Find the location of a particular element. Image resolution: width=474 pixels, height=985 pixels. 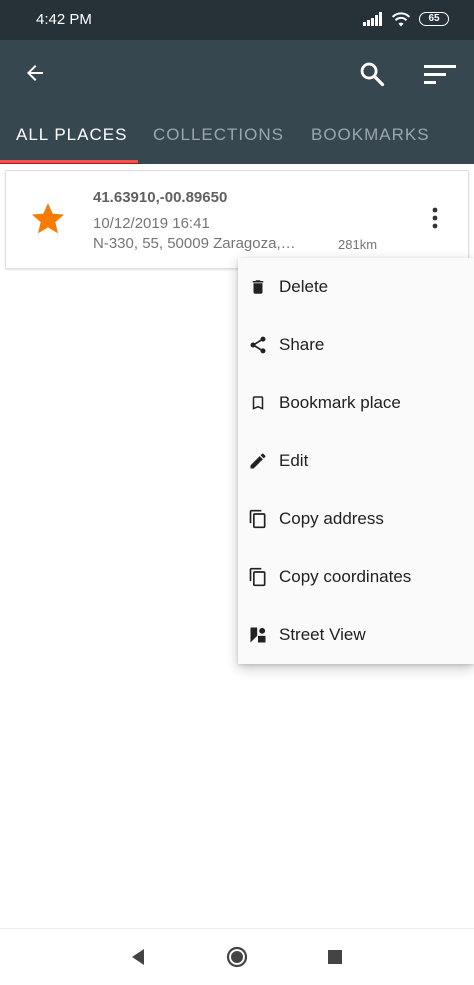

menu-label-edit: Edit is located at coordinates (294, 460).